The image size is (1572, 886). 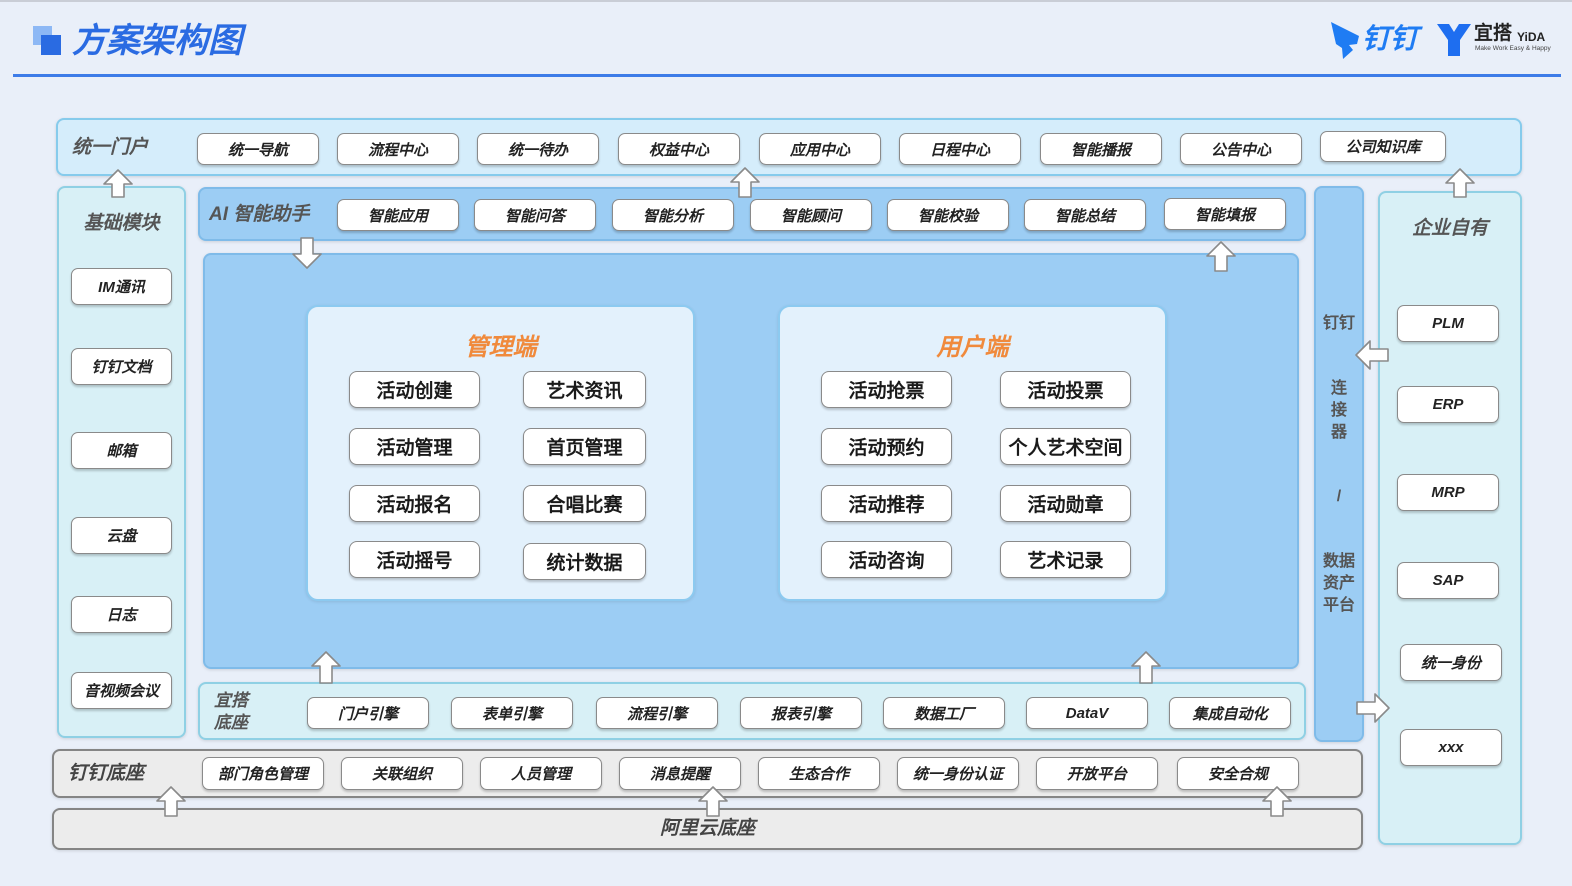 I want to click on connector-text-assets: 资产, so click(x=1338, y=583).